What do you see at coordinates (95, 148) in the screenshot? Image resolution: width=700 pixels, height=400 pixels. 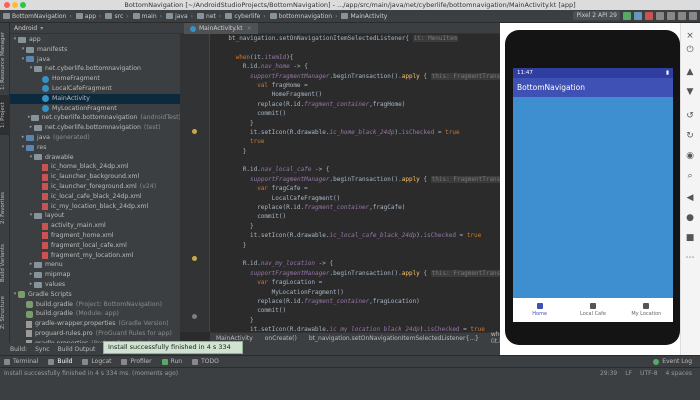 I see `tree-item: ▾ res` at bounding box center [95, 148].